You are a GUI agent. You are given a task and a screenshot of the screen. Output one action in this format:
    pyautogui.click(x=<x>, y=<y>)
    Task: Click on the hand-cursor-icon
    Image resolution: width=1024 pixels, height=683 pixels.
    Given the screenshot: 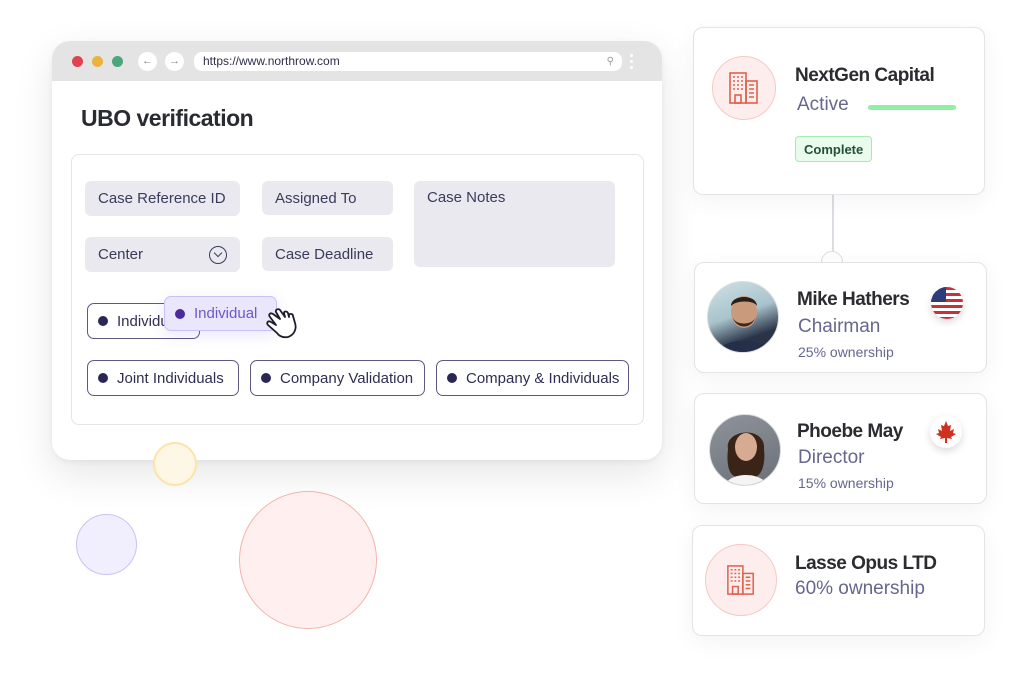 What is the action you would take?
    pyautogui.click(x=281, y=323)
    